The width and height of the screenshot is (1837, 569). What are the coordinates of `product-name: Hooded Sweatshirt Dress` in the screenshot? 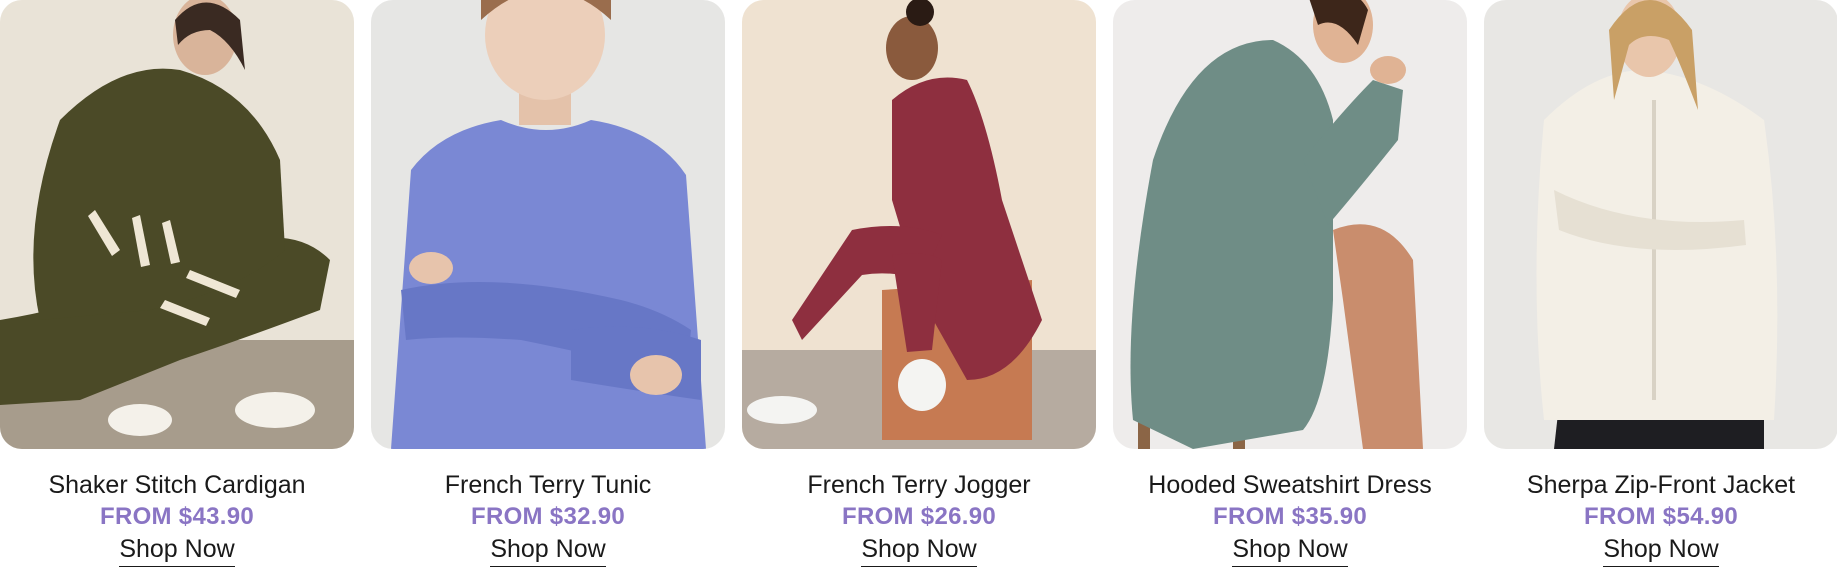 It's located at (1290, 485).